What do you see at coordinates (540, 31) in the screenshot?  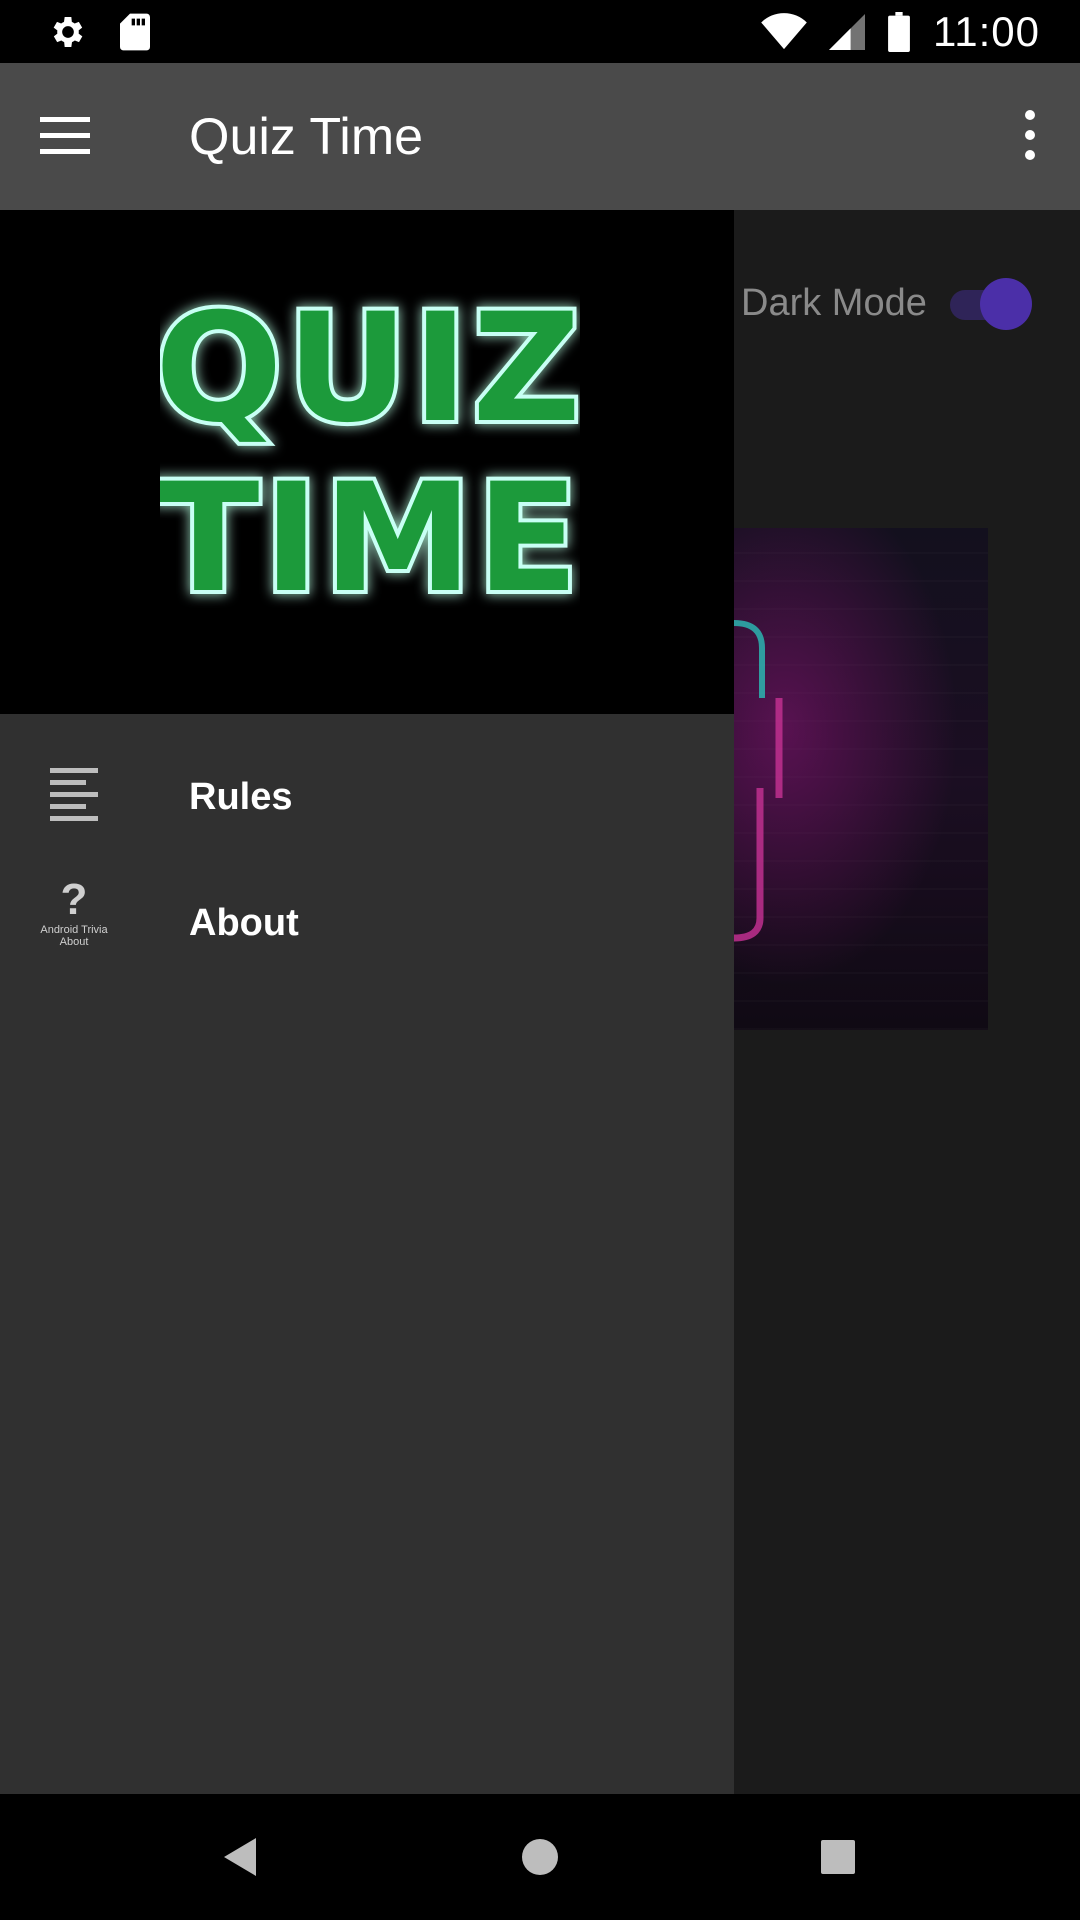 I see `status-bar: 11:00` at bounding box center [540, 31].